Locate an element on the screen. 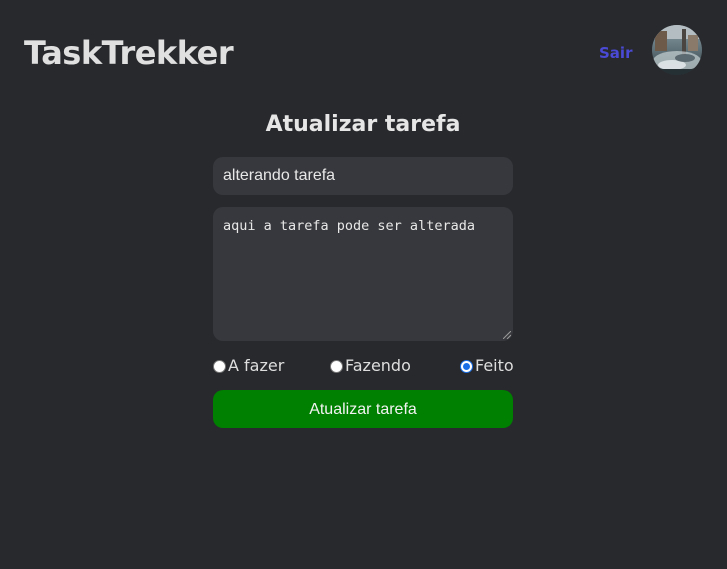 The width and height of the screenshot is (727, 569). form-title: Atualizar tarefa is located at coordinates (363, 124).